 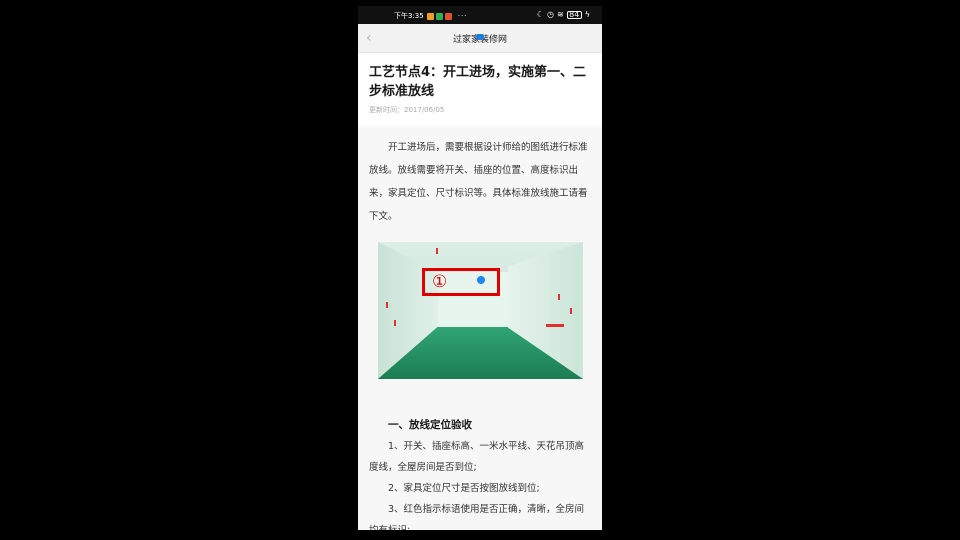 I want to click on more-notifications-icon: ···, so click(x=462, y=16).